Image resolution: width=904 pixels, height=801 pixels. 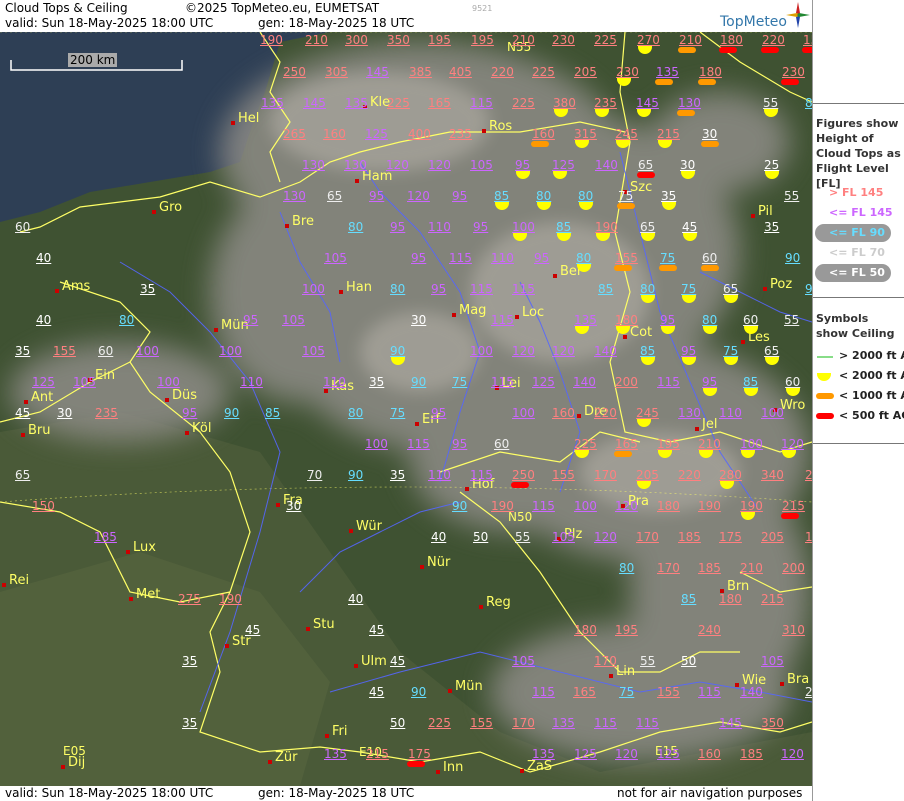 What do you see at coordinates (419, 320) in the screenshot?
I see `cloud-top-value: 30` at bounding box center [419, 320].